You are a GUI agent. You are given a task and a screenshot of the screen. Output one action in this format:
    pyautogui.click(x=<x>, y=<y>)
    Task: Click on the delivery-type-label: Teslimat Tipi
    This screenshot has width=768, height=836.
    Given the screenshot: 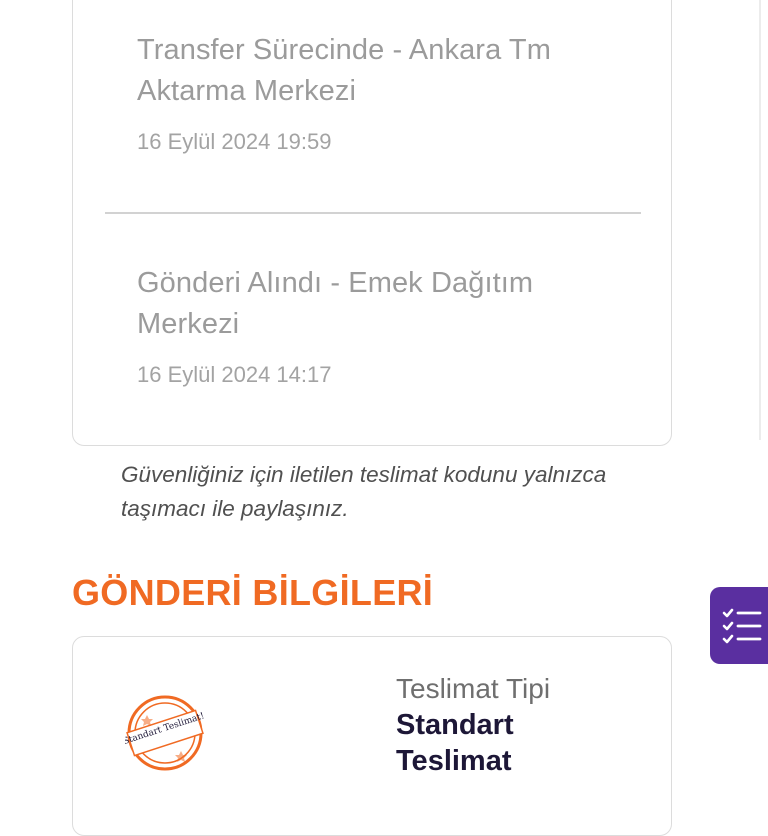 What is the action you would take?
    pyautogui.click(x=473, y=688)
    